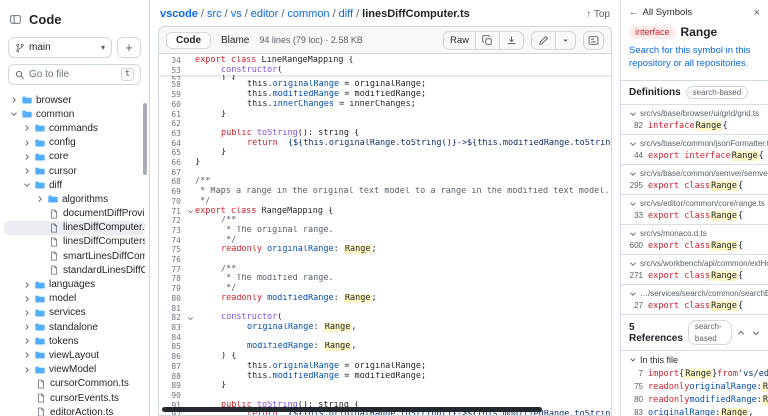 This screenshot has height=416, width=768. I want to click on tree-file-cursorcommon-ts: cursorCommon.ts, so click(74, 384).